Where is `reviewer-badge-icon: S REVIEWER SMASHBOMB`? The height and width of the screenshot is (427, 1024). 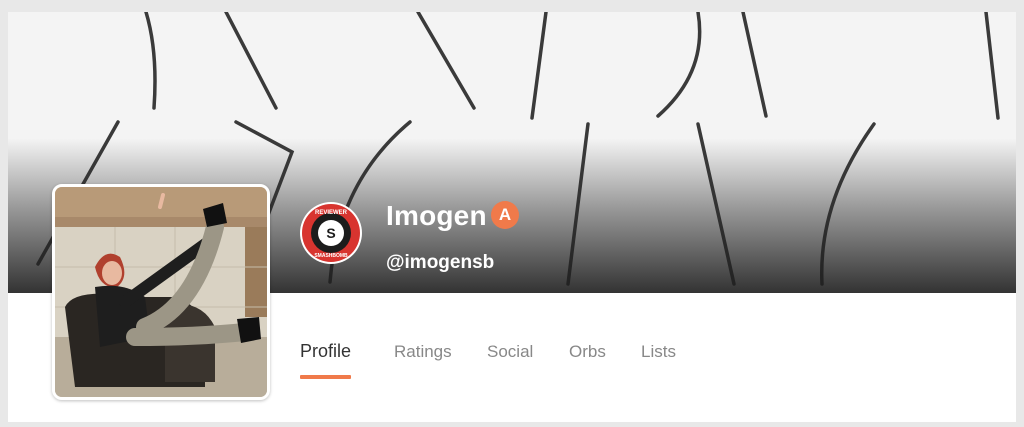 reviewer-badge-icon: S REVIEWER SMASHBOMB is located at coordinates (331, 233).